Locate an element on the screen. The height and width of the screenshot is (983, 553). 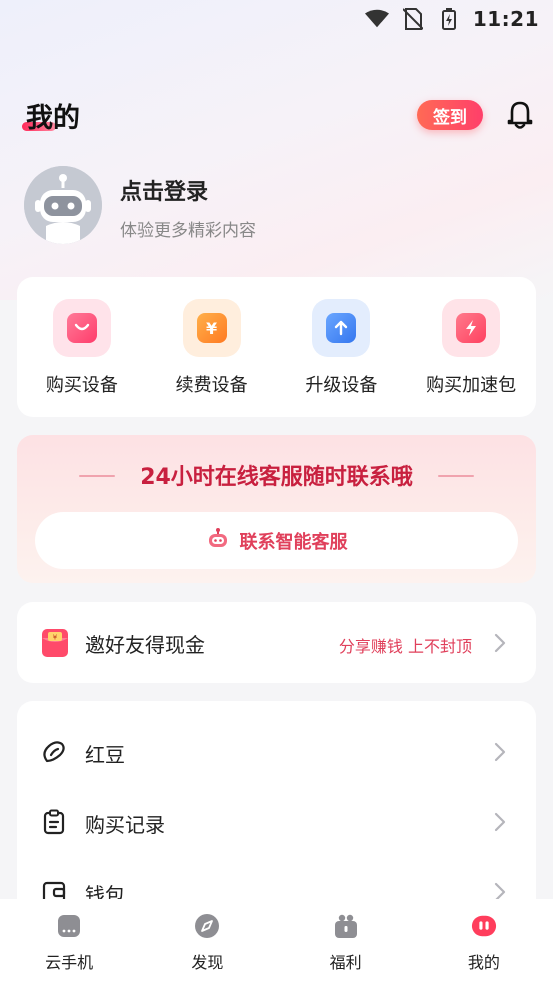
upgrade-arrow-icon is located at coordinates (341, 328).